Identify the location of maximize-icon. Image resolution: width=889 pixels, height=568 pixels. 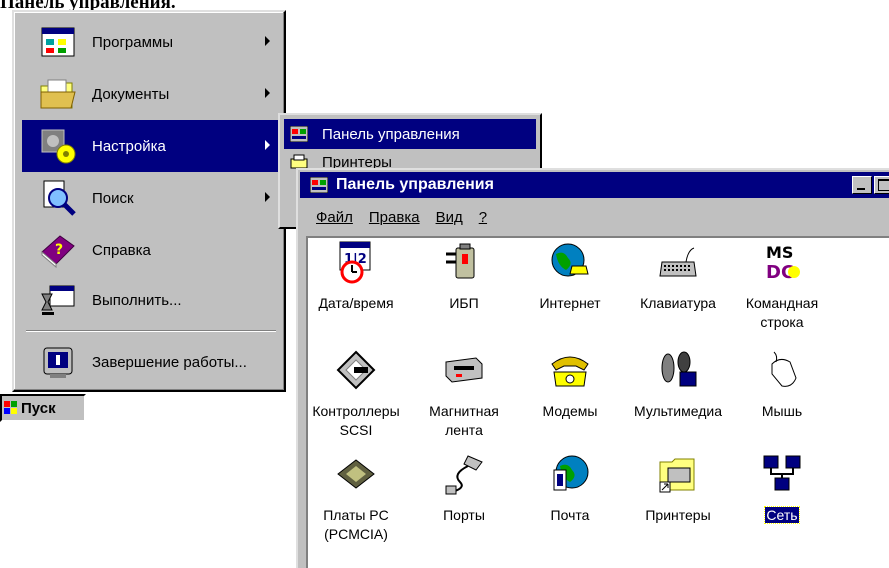
(883, 185).